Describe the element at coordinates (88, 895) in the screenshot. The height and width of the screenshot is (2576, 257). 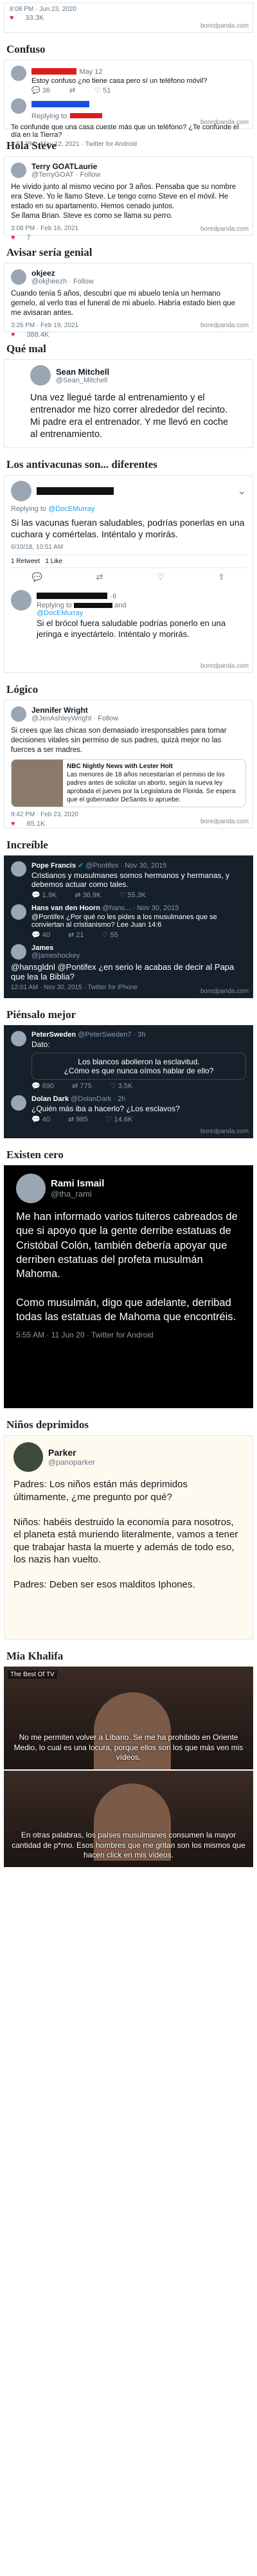
I see `retweet-icon: ⇄ 36.9K` at that location.